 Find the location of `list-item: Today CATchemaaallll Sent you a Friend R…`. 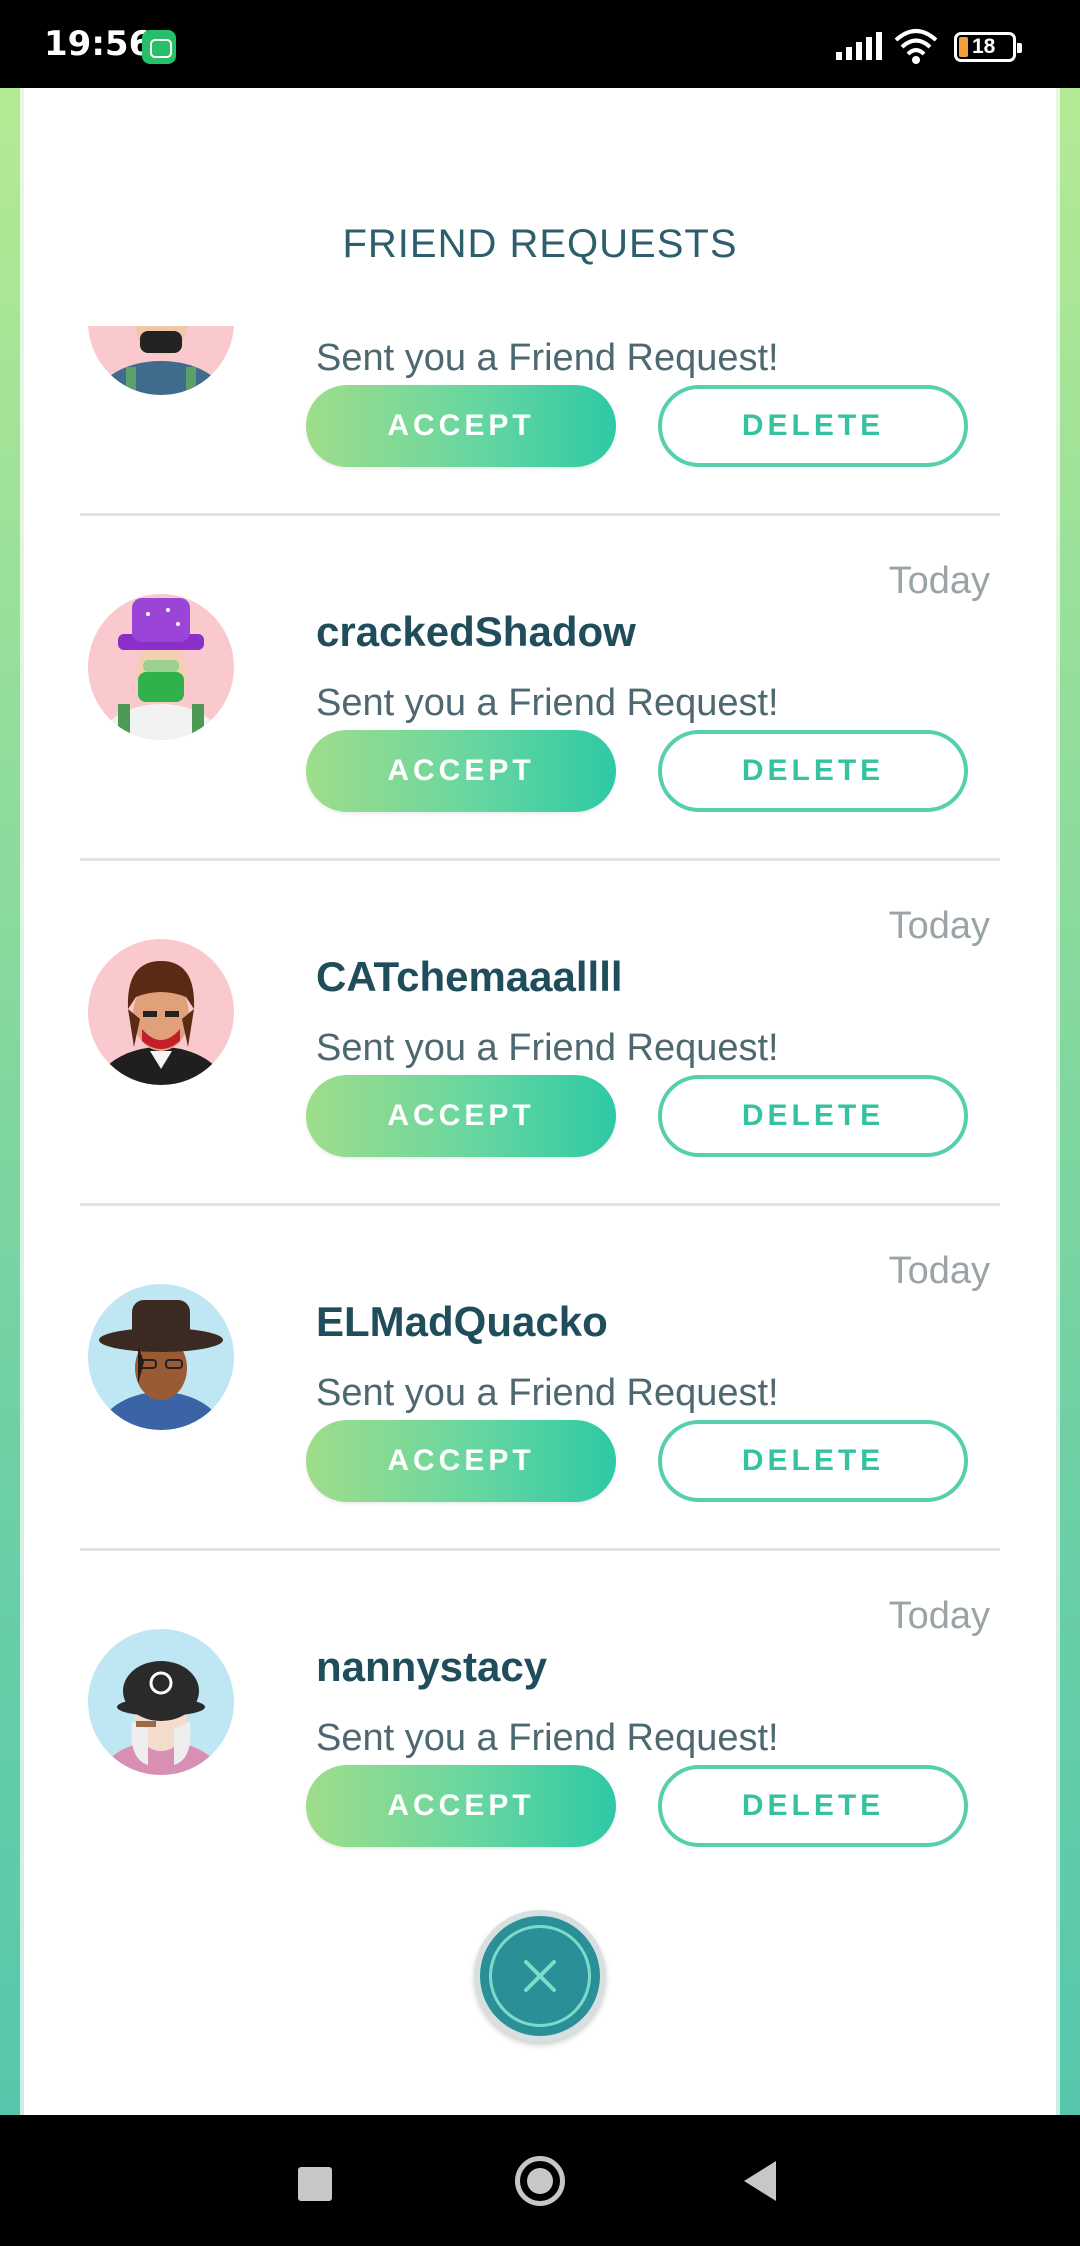

list-item: Today CATchemaaallll Sent you a Friend R… is located at coordinates (540, 1033).